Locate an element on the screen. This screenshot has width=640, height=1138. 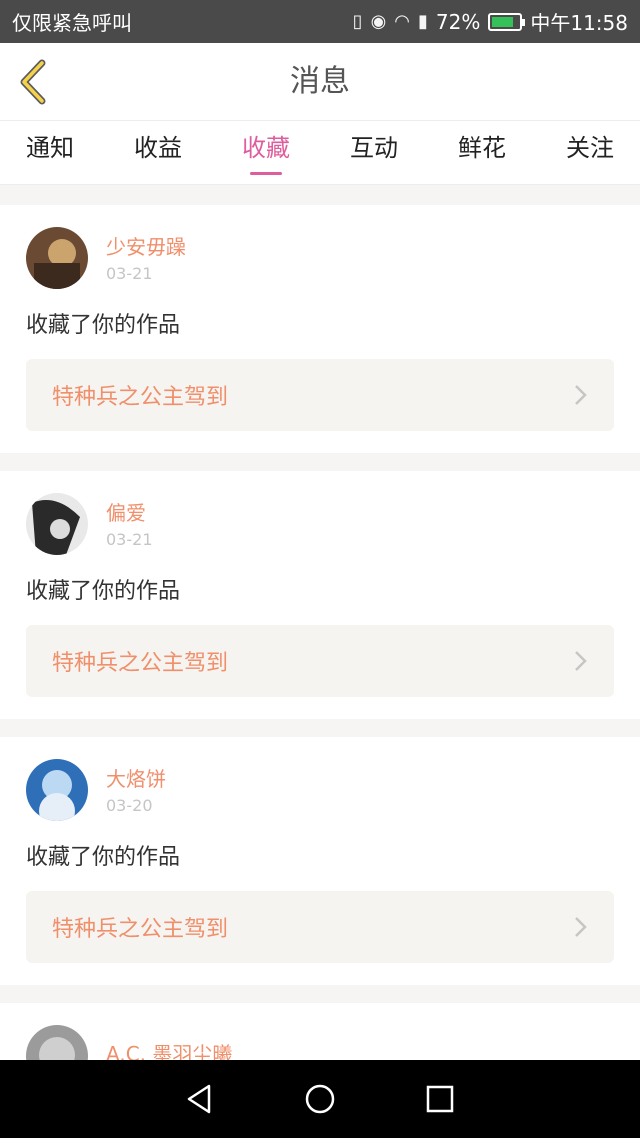
tab-favorites: 收藏 is located at coordinates (266, 153).